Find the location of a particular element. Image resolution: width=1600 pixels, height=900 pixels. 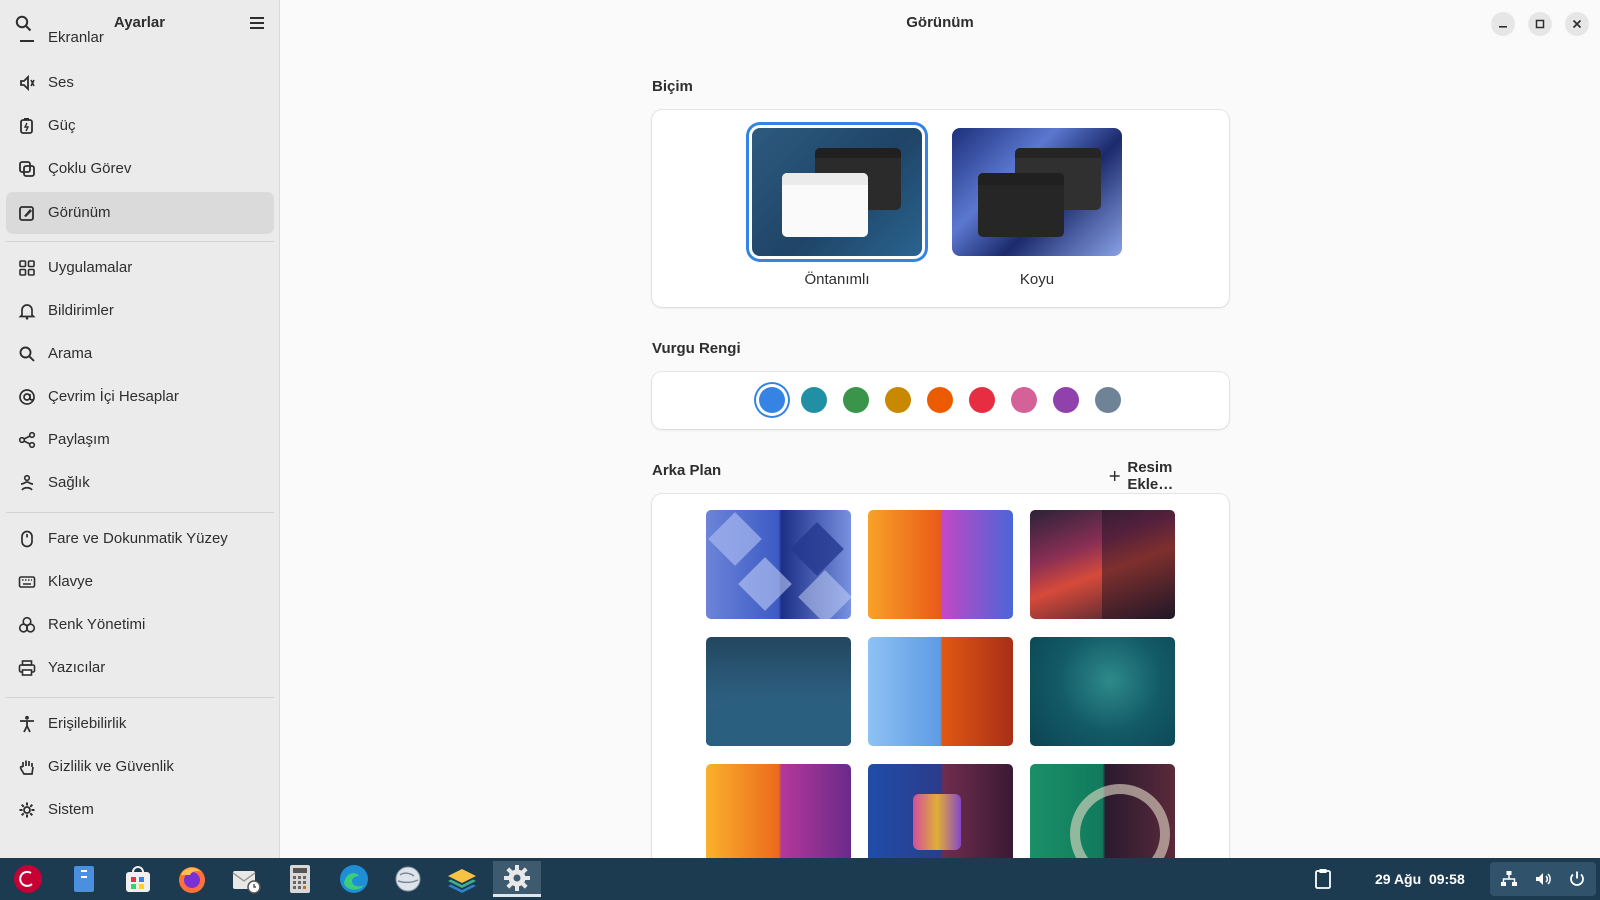

display-icon is located at coordinates (27, 38).